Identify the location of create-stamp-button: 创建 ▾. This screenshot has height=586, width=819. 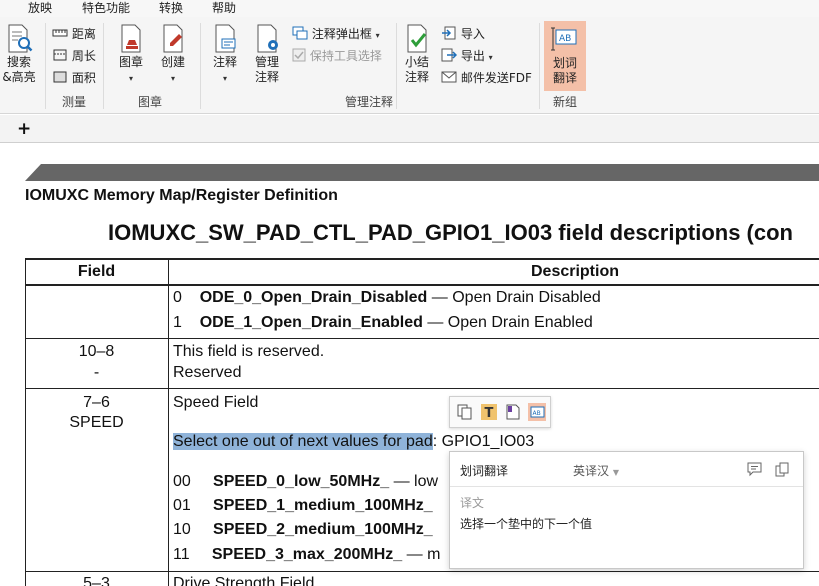
(173, 54).